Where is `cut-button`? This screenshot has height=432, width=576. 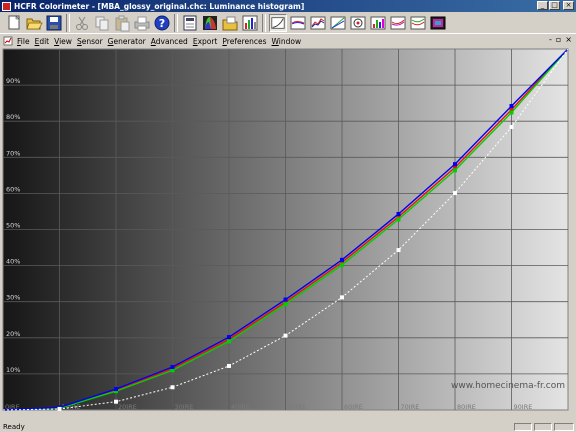 cut-button is located at coordinates (82, 23).